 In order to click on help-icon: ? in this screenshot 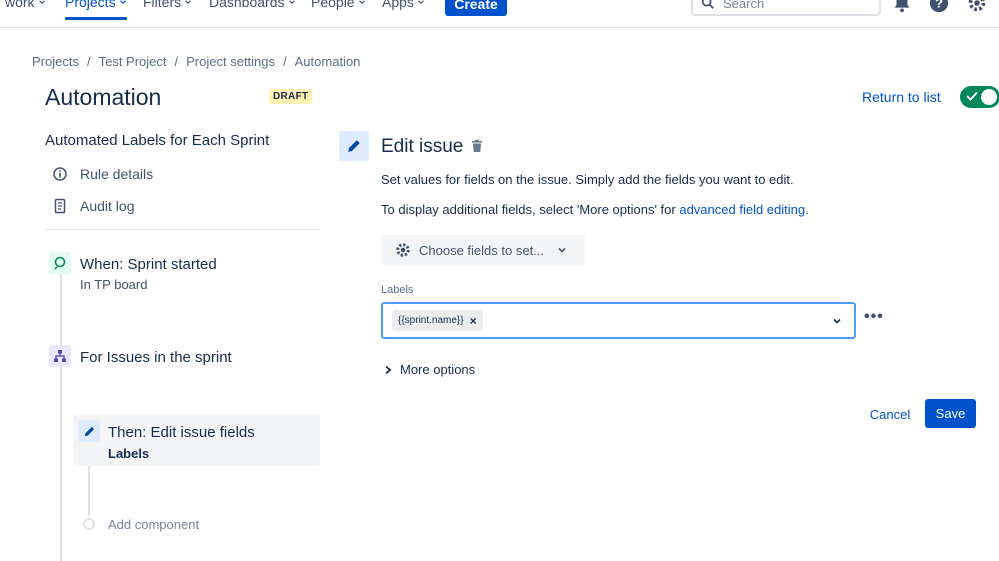, I will do `click(939, 7)`.